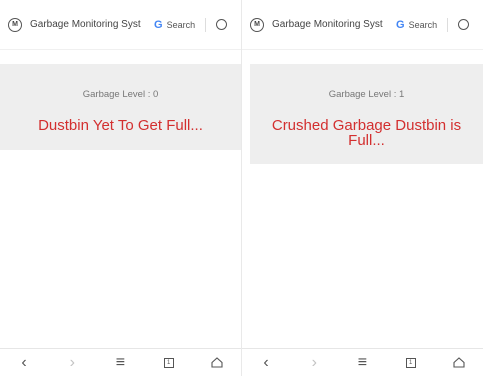  Describe the element at coordinates (366, 94) in the screenshot. I see `garbage-level-text: Garbage Level : 1` at that location.